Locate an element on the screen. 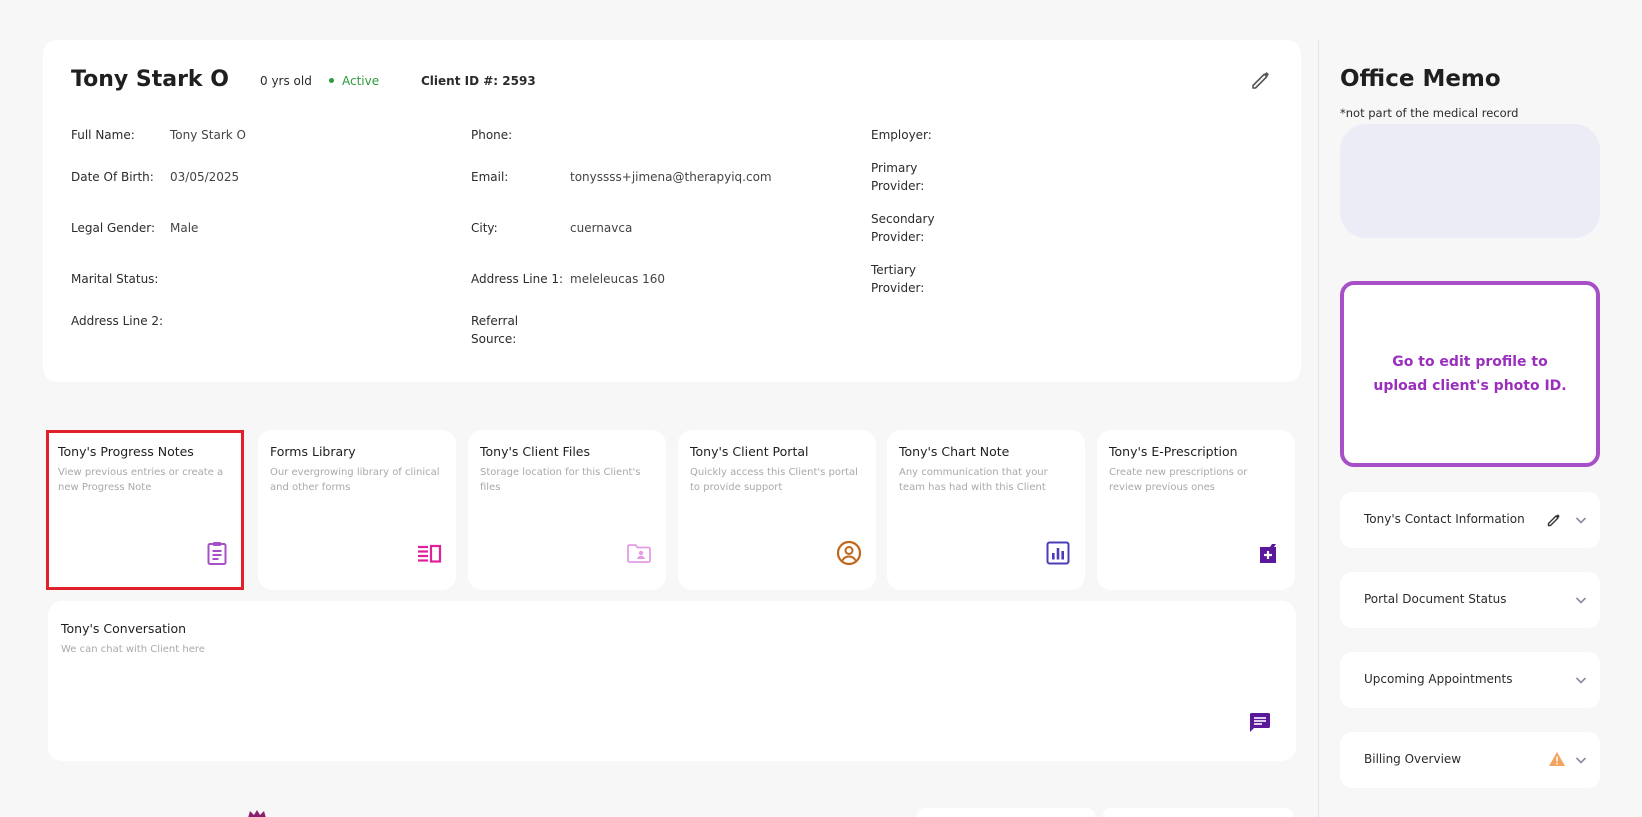  folder-icon is located at coordinates (639, 553).